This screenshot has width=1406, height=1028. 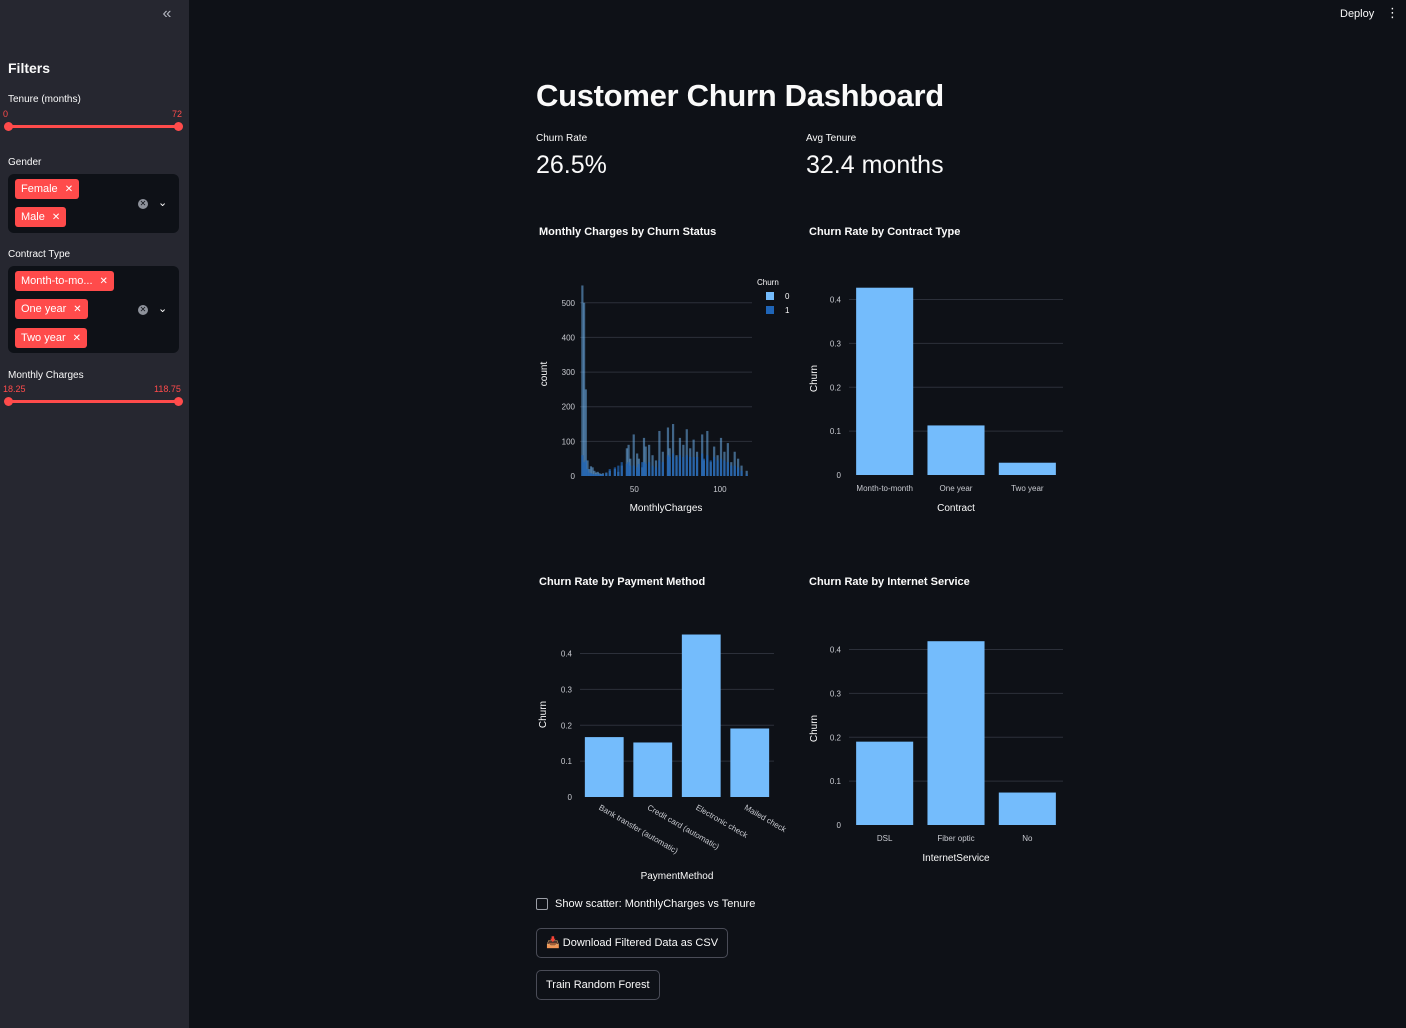 What do you see at coordinates (720, 489) in the screenshot?
I see `x-tick-label: 100` at bounding box center [720, 489].